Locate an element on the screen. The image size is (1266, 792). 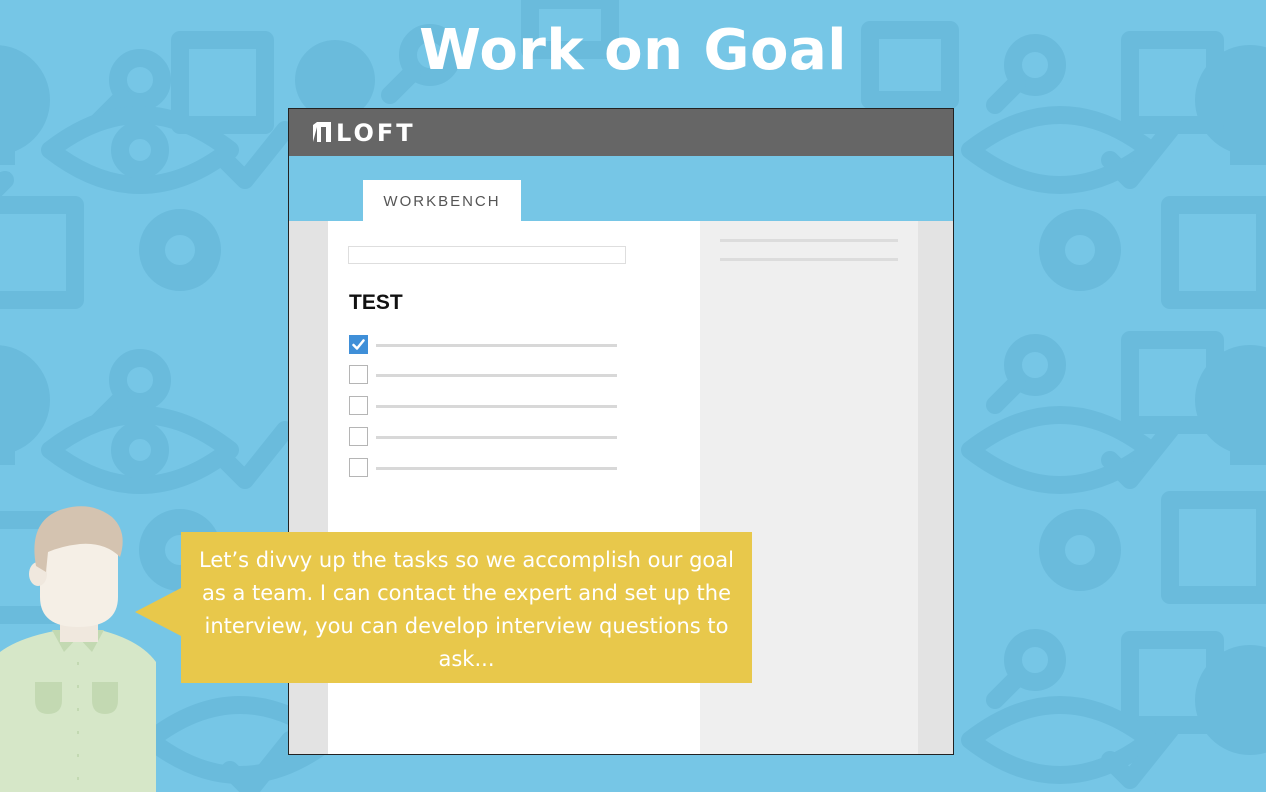
cube-icon is located at coordinates (42, 240).